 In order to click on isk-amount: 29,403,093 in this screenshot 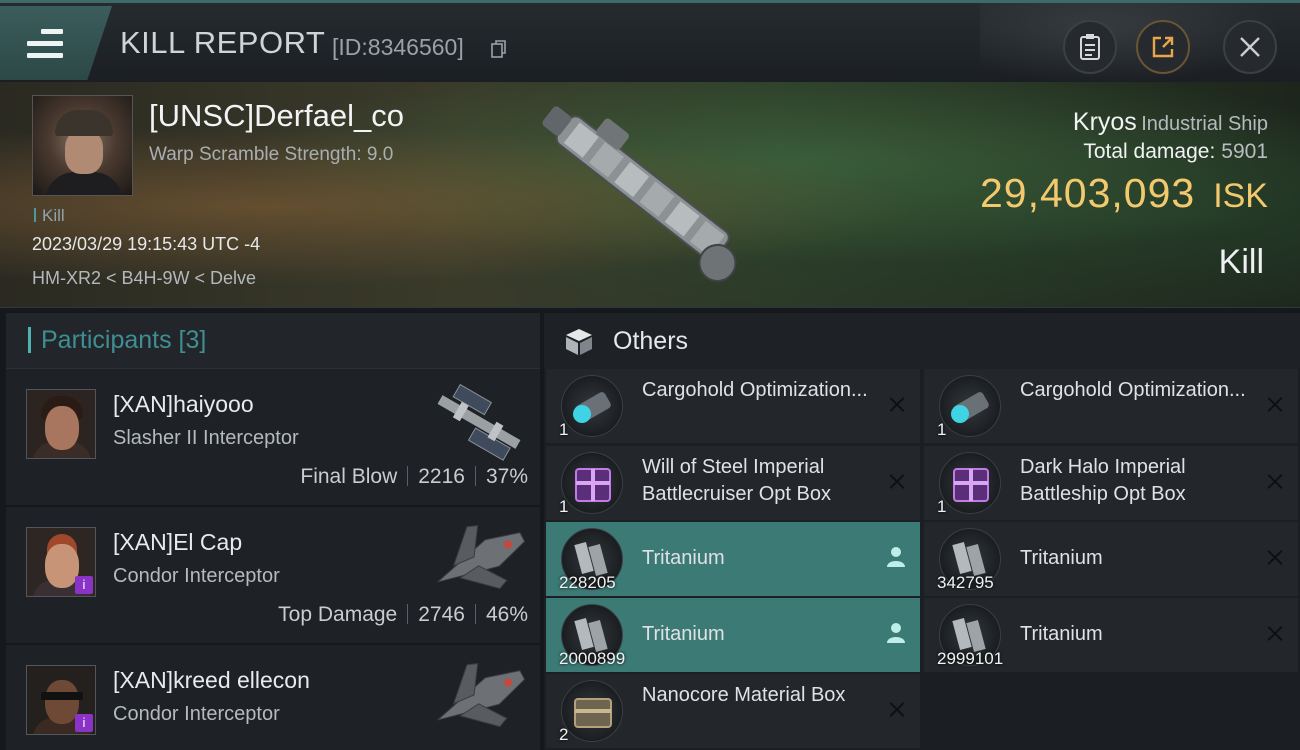, I will do `click(1087, 193)`.